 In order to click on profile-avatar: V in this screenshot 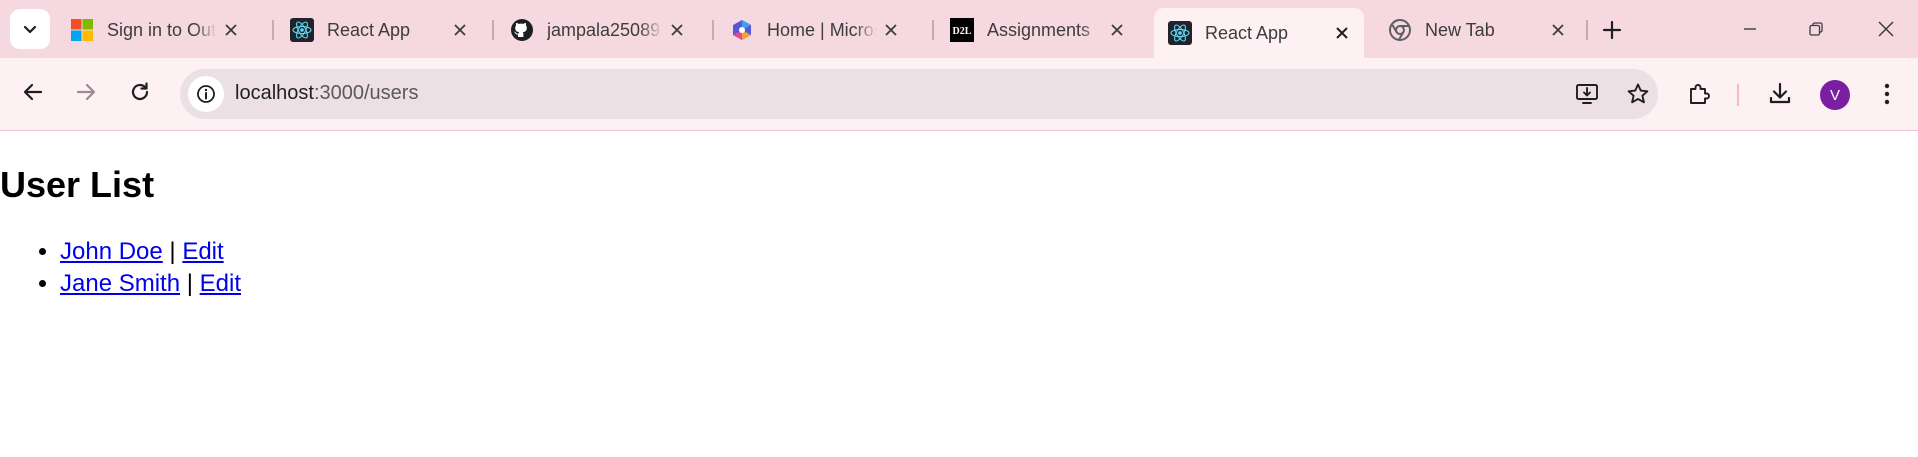, I will do `click(1835, 95)`.